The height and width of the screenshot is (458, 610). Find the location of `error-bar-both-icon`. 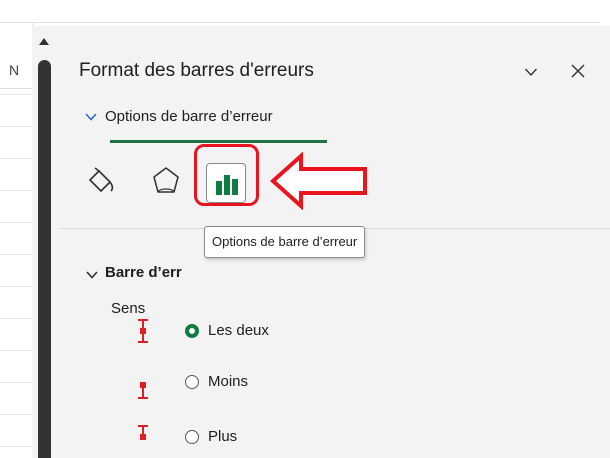

error-bar-both-icon is located at coordinates (143, 331).